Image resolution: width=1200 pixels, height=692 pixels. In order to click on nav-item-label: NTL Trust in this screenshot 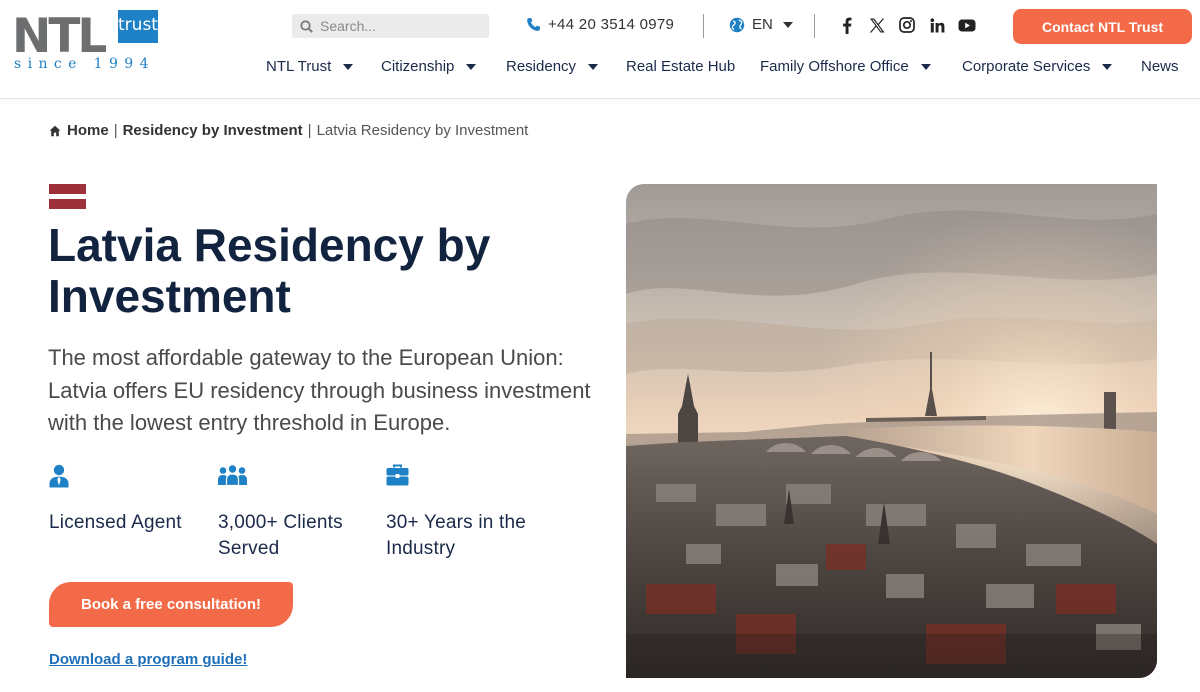, I will do `click(299, 66)`.